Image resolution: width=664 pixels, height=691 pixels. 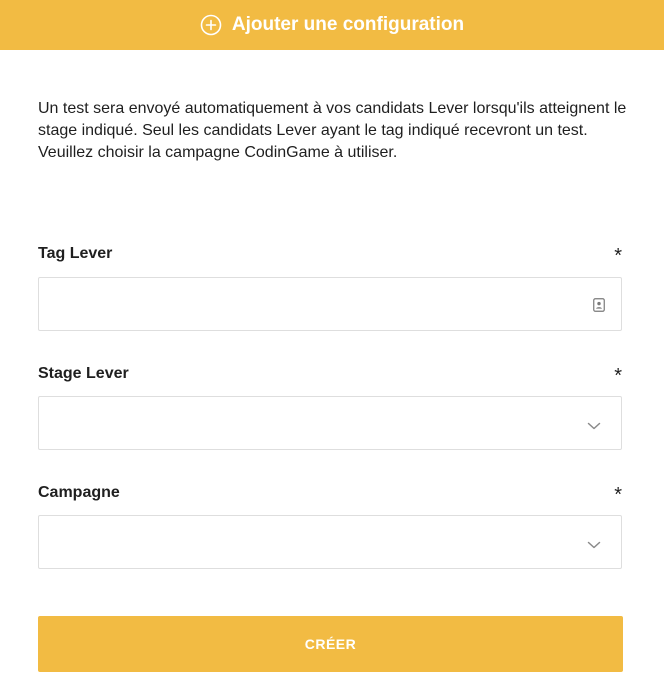 I want to click on tag-lever-field, so click(x=330, y=304).